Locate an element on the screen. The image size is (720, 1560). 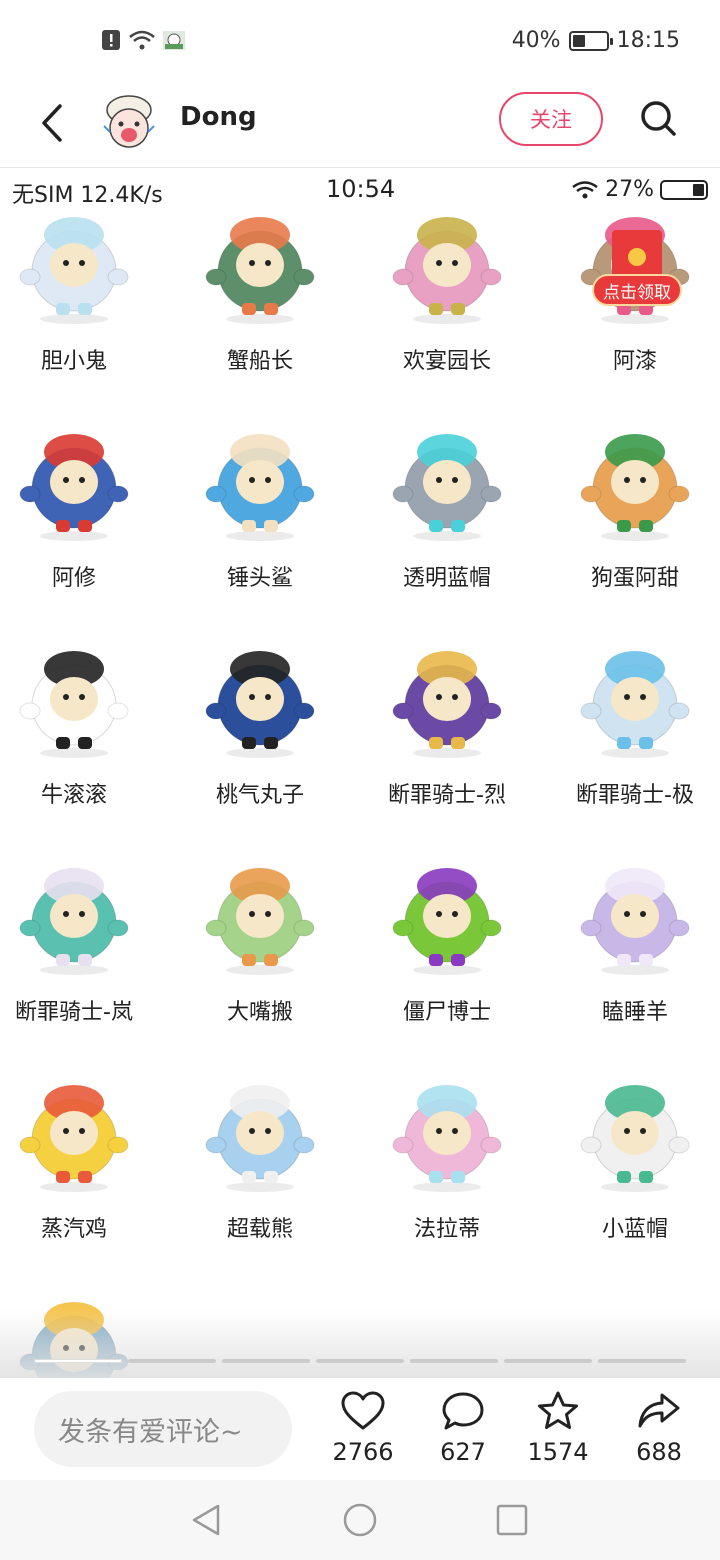
follow-button: 关注 is located at coordinates (551, 119).